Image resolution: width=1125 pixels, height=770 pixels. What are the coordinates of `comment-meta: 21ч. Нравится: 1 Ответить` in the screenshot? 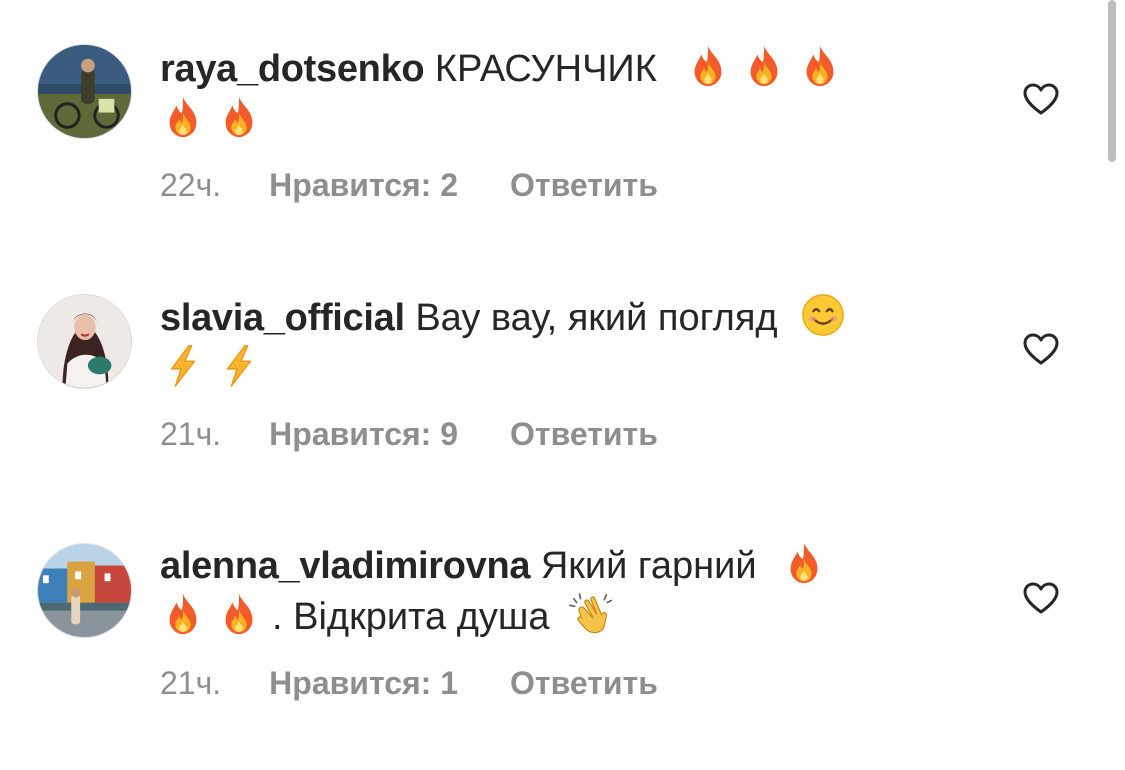 It's located at (409, 683).